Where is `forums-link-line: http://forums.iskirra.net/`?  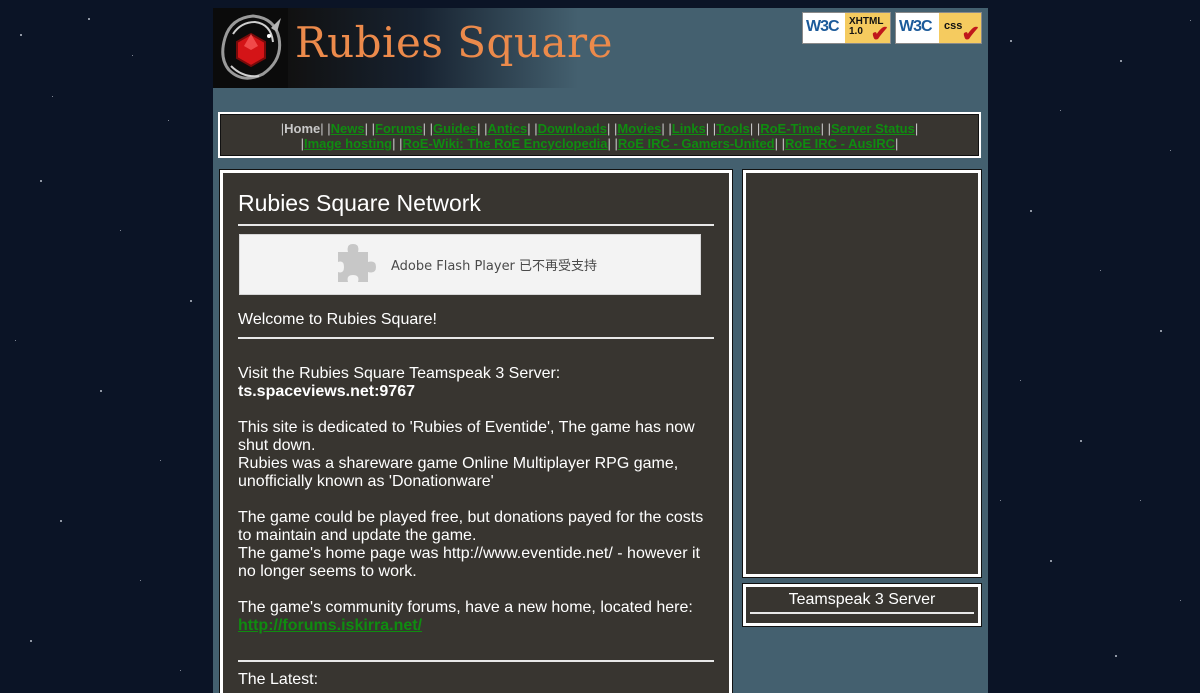
forums-link-line: http://forums.iskirra.net/ is located at coordinates (478, 626).